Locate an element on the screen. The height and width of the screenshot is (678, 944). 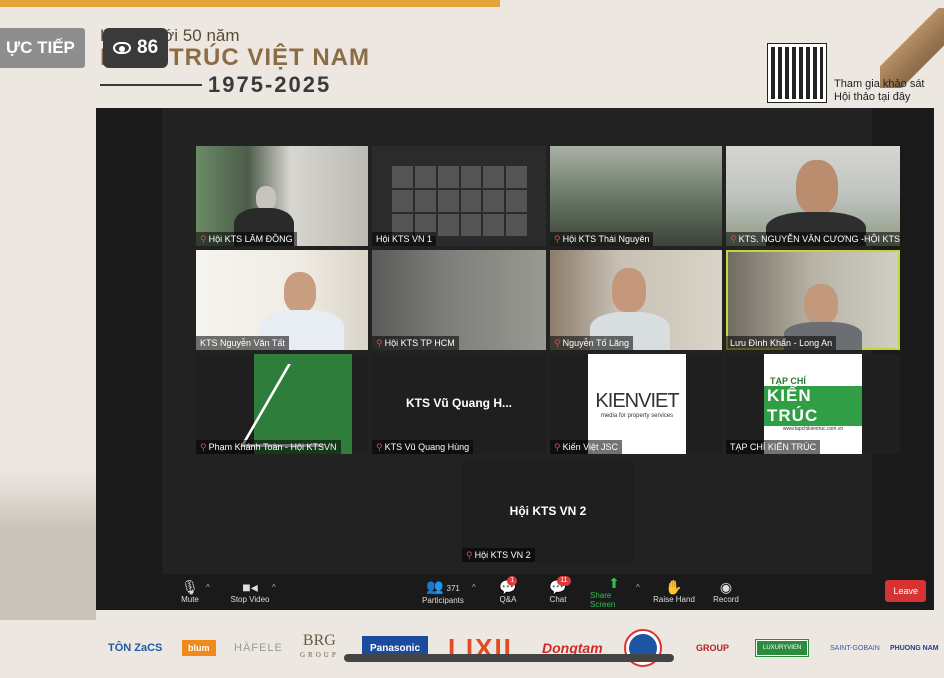
video-tile: Hội KTS VN 1 is located at coordinates (459, 196).